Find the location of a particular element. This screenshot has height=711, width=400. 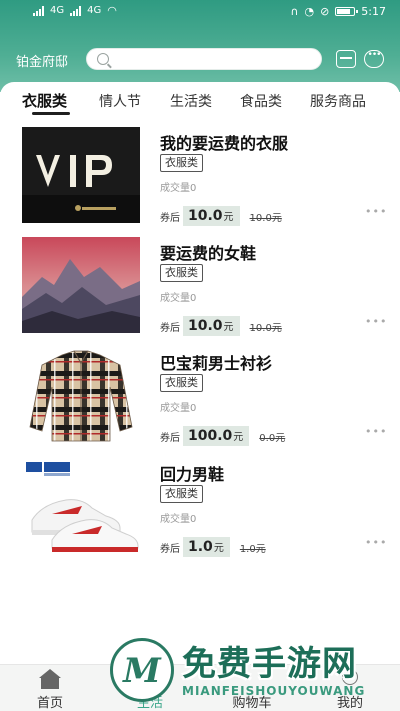

category-tabs: 衣服类 情人节 生活类 食品类 服务商品 is located at coordinates (200, 100).